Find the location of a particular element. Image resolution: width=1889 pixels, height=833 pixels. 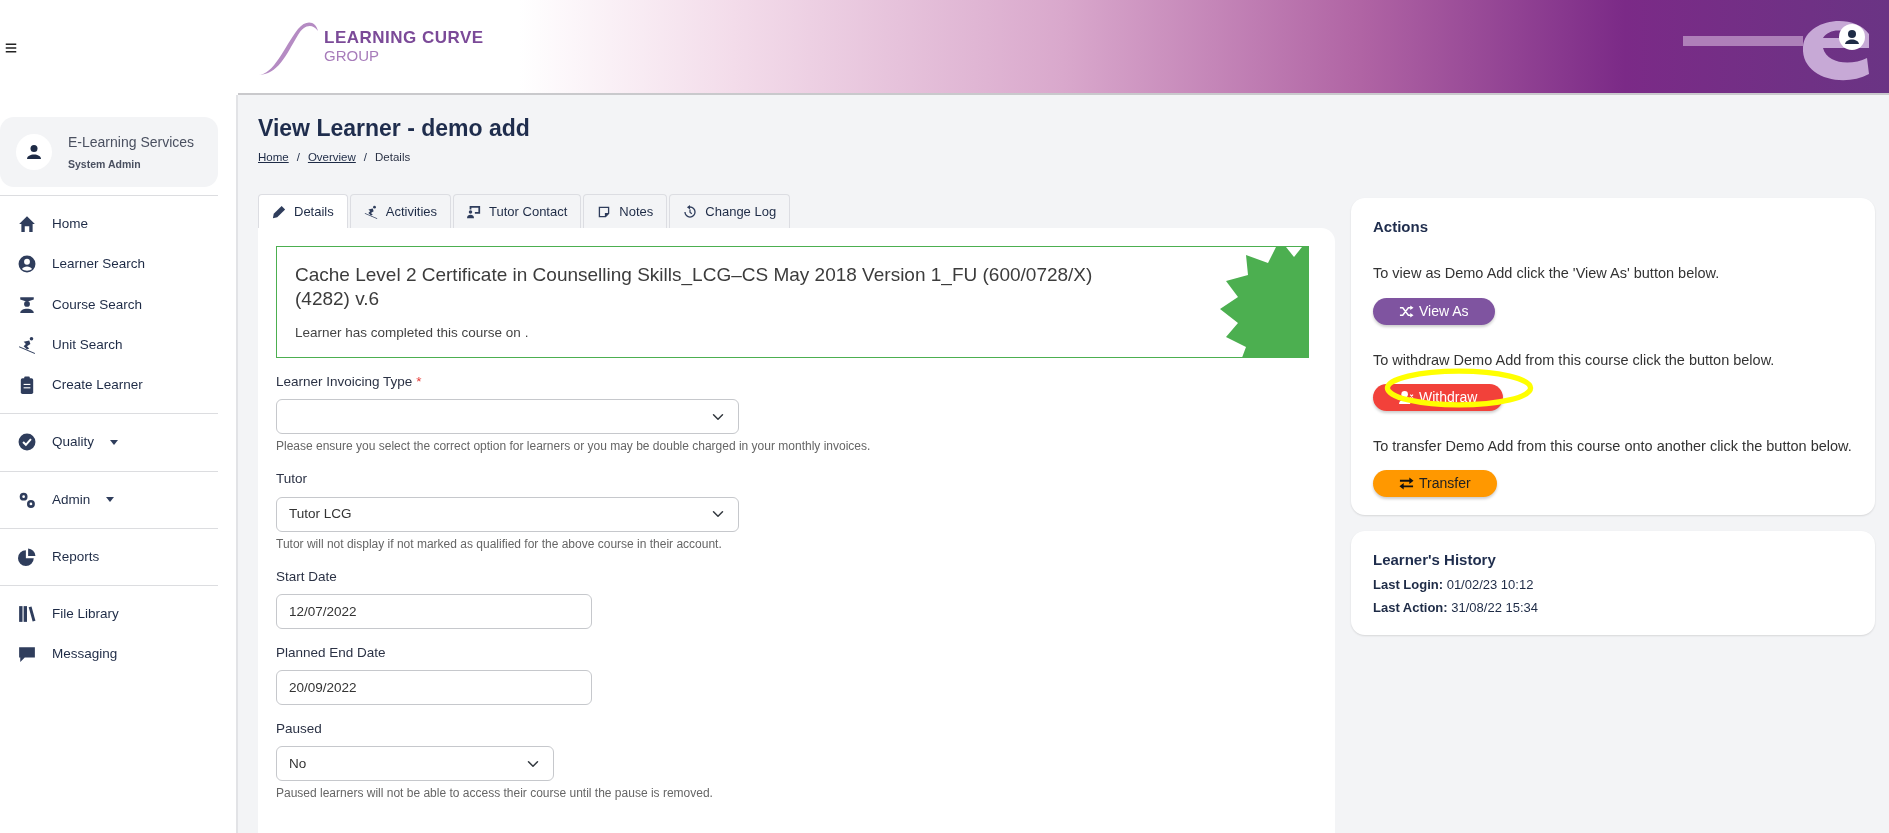

user-avatar-icon is located at coordinates (1852, 37).